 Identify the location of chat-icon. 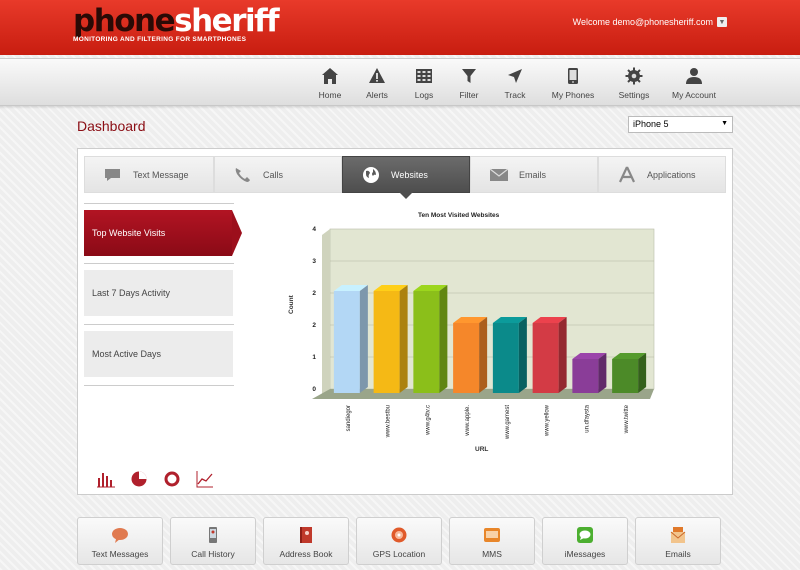
(113, 175).